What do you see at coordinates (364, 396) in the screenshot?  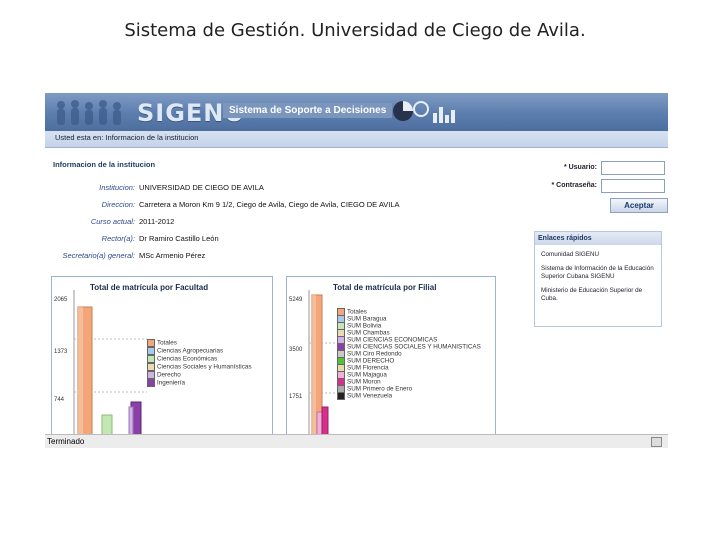 I see `legend-item: SUM Venezuela` at bounding box center [364, 396].